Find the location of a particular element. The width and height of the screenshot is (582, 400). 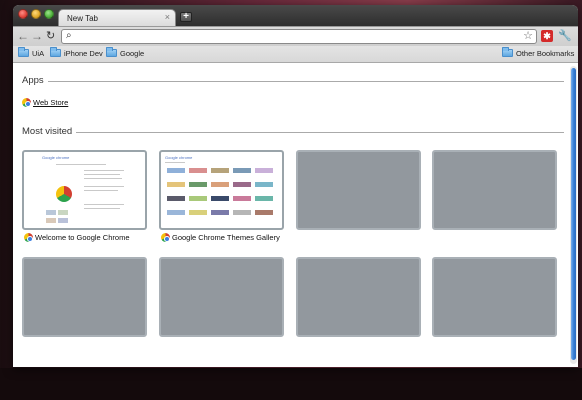

reload-icon: ↻ is located at coordinates (50, 36).